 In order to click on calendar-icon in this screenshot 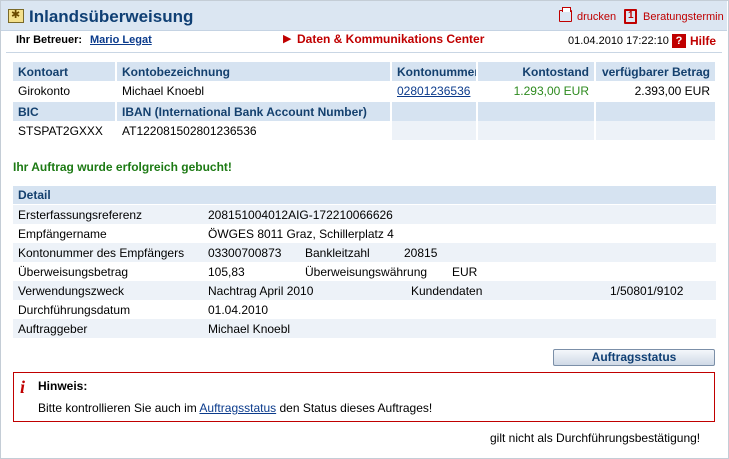, I will do `click(630, 16)`.